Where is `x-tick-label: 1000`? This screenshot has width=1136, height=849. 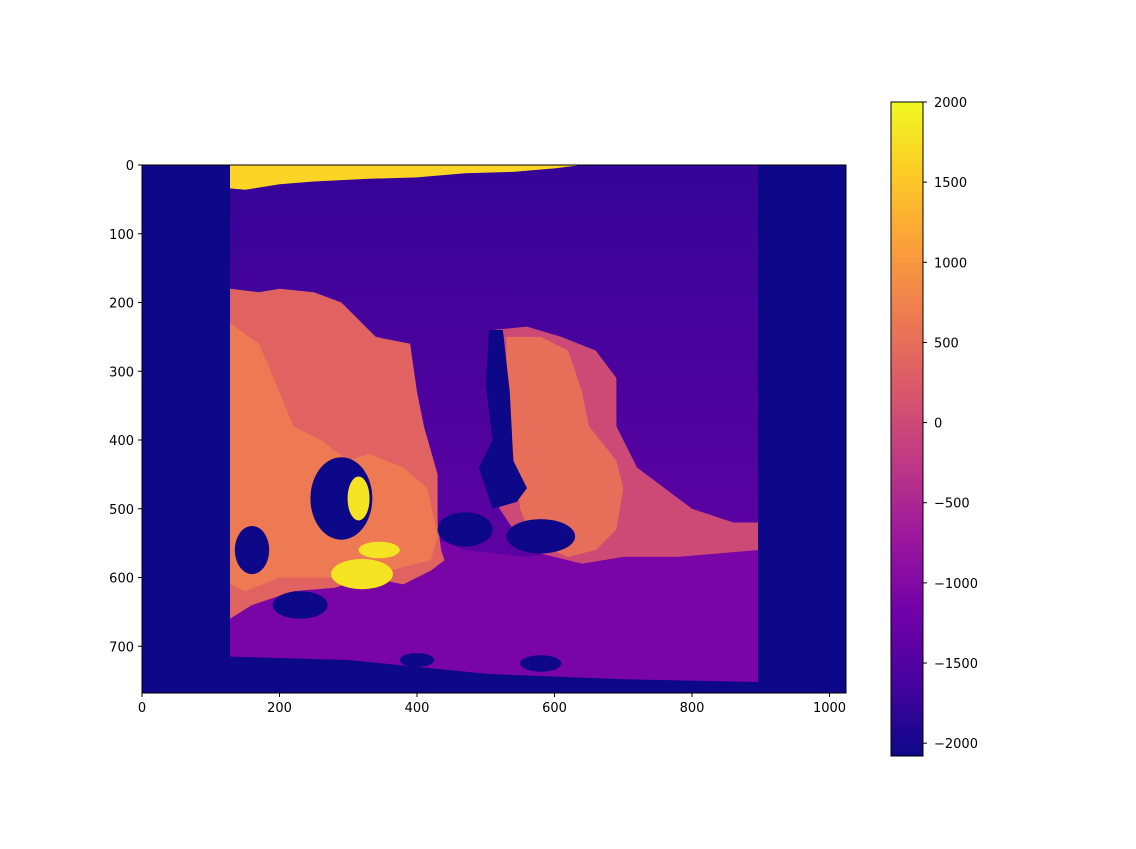 x-tick-label: 1000 is located at coordinates (829, 708).